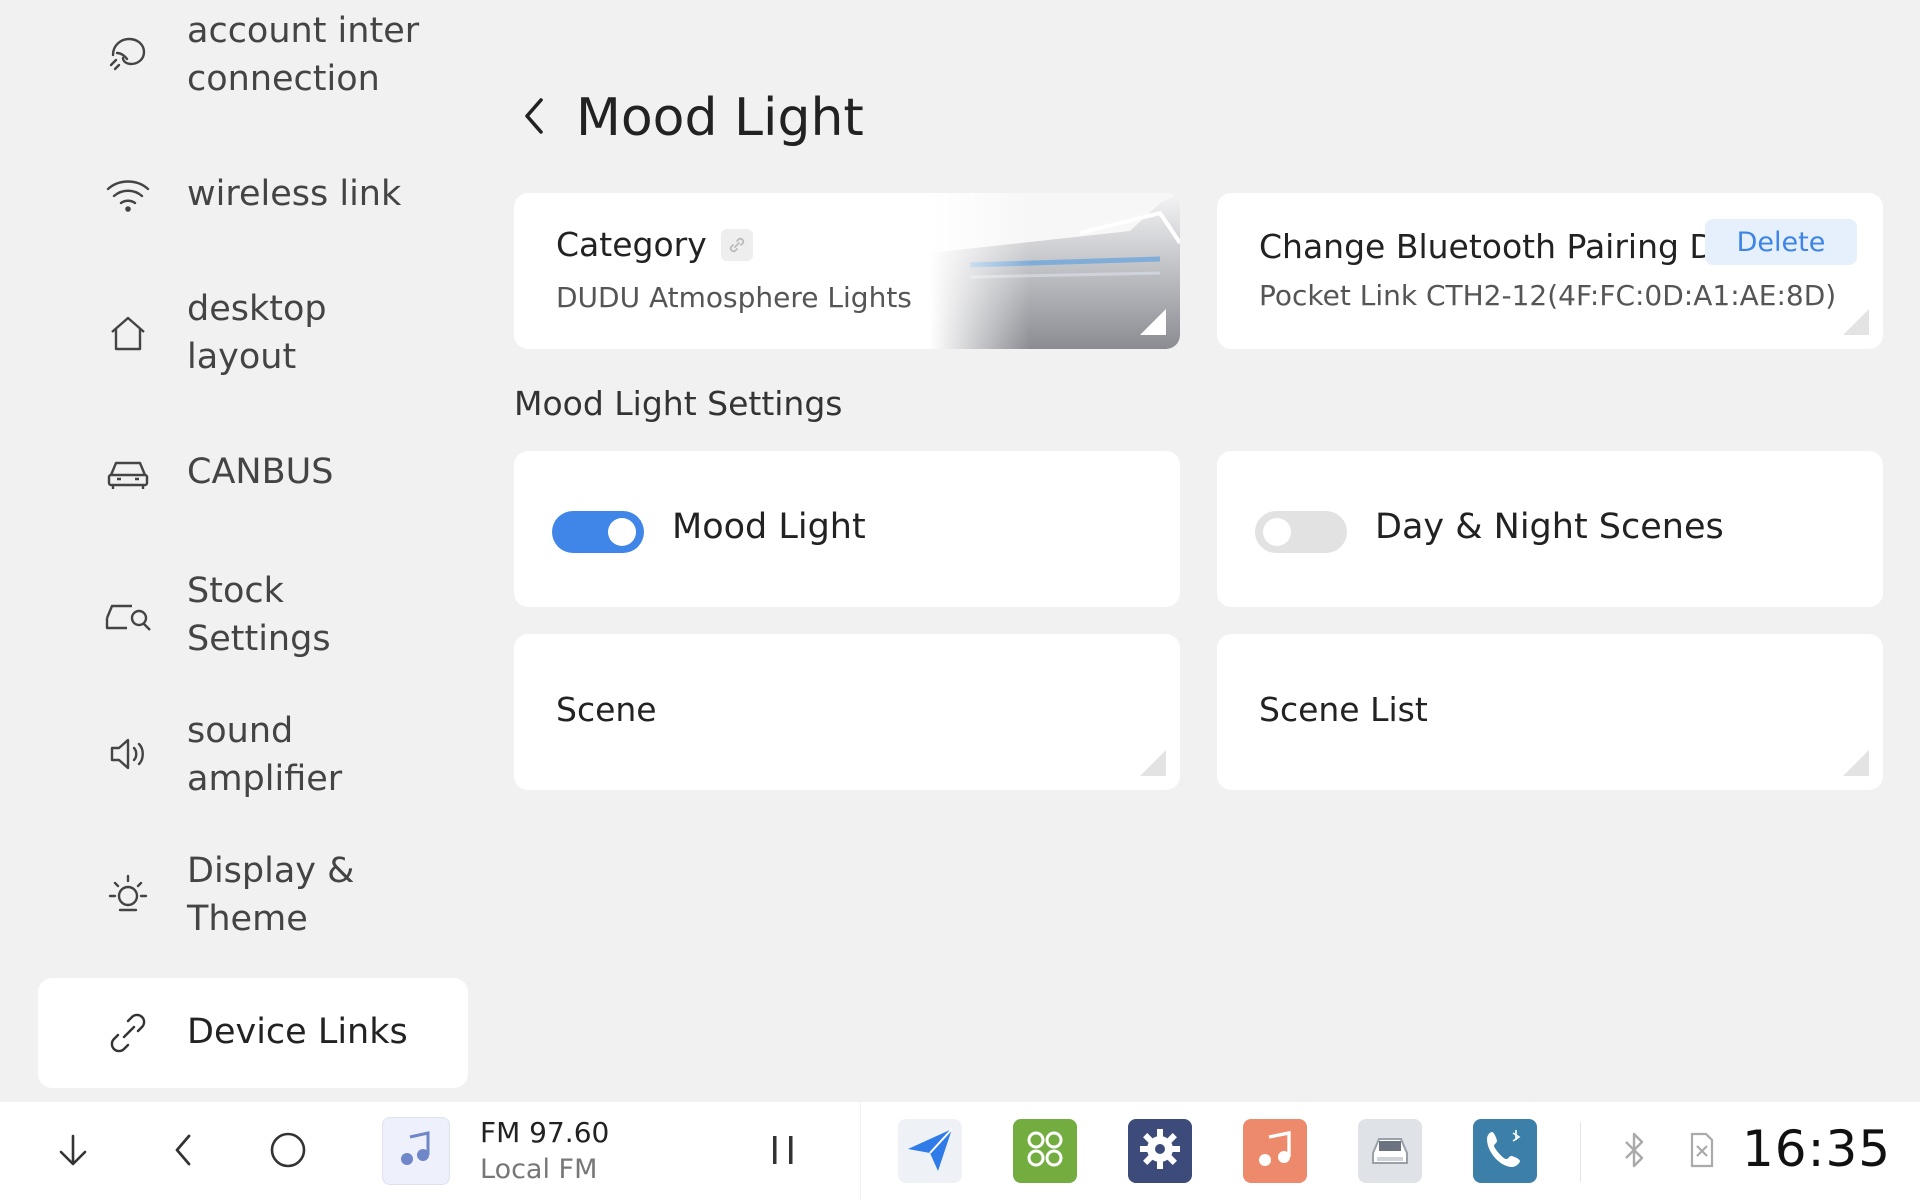 The image size is (1920, 1200). I want to click on home-circle-icon, so click(288, 1152).